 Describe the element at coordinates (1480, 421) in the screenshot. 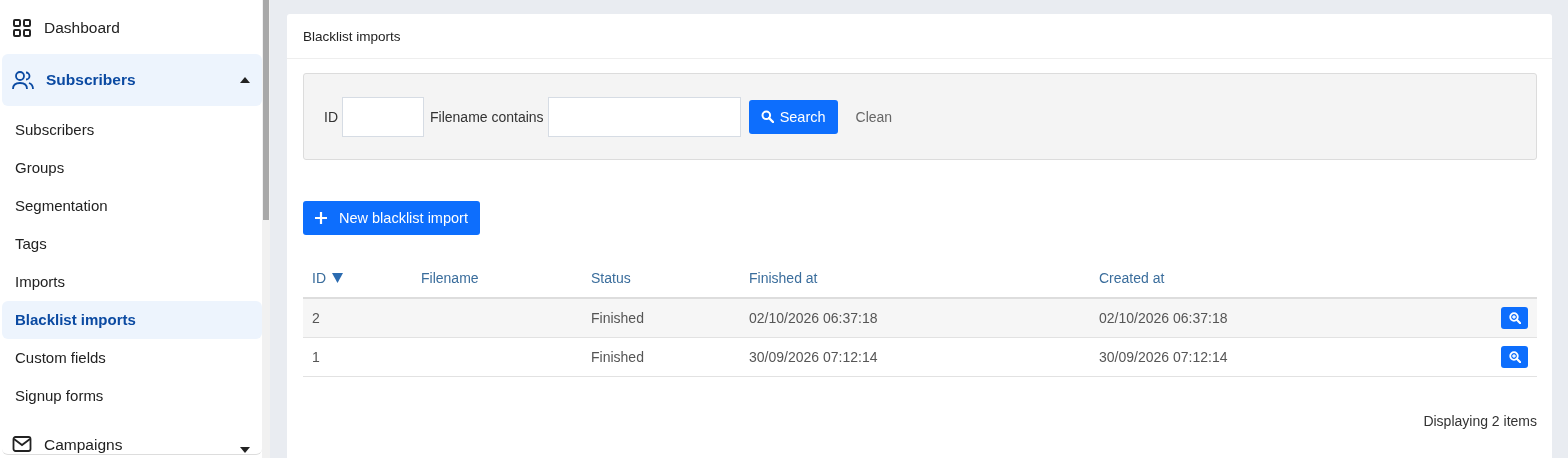

I see `item-count: Displaying 2 items` at that location.